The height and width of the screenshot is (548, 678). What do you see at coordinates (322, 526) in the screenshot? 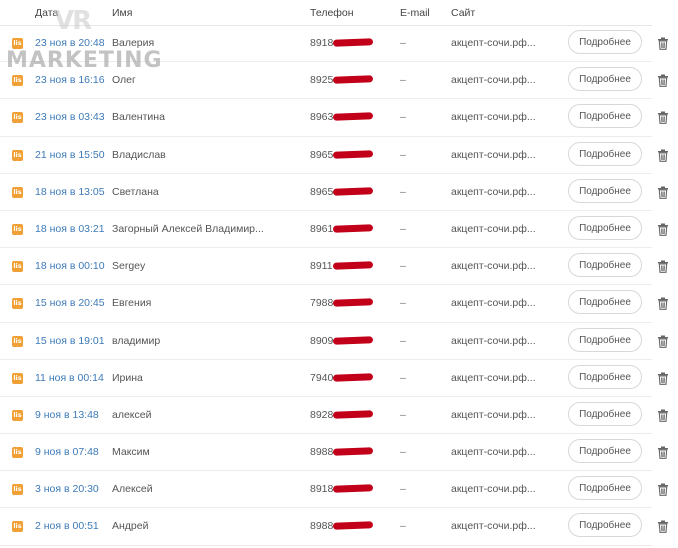
I see `row-phone: 8988` at bounding box center [322, 526].